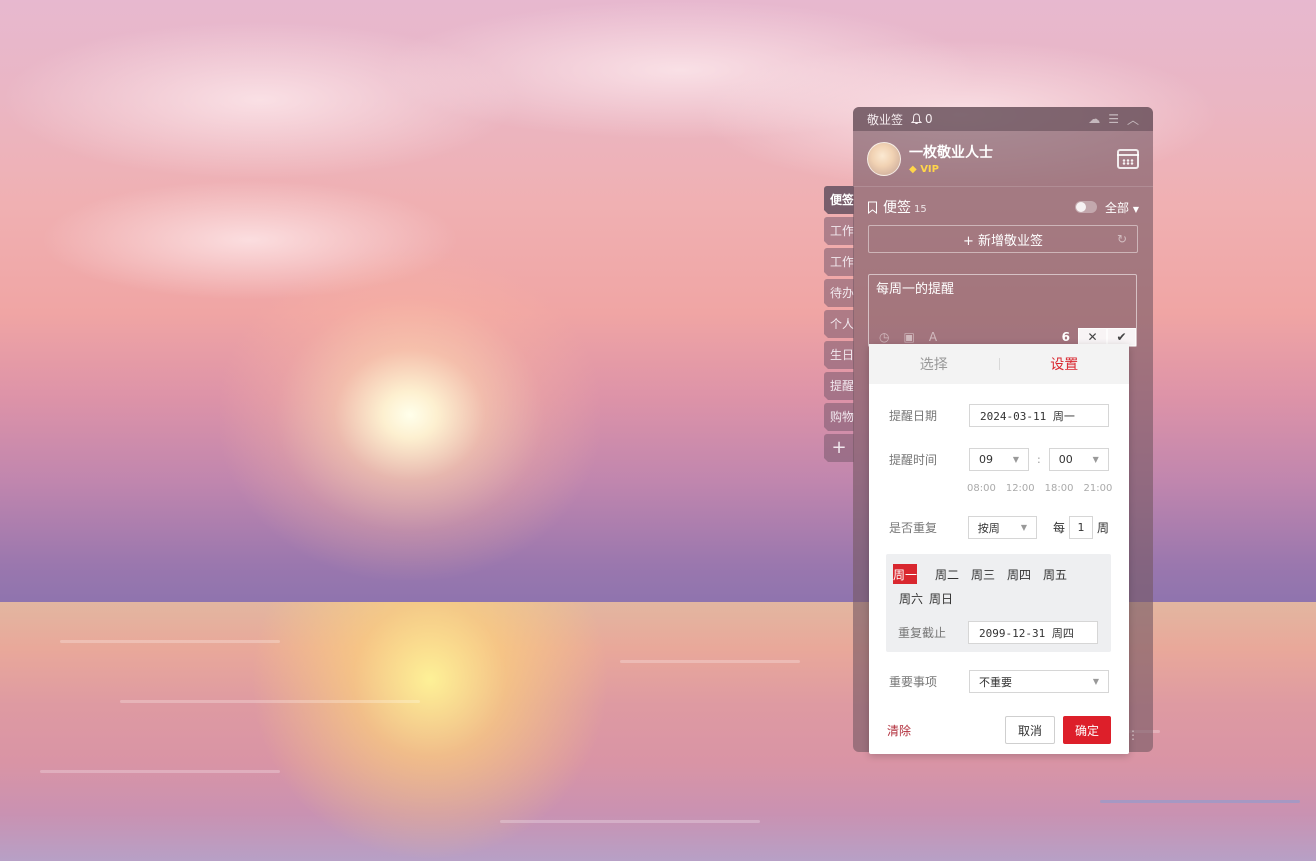 This screenshot has width=1316, height=861. I want to click on notifications: 0, so click(922, 119).